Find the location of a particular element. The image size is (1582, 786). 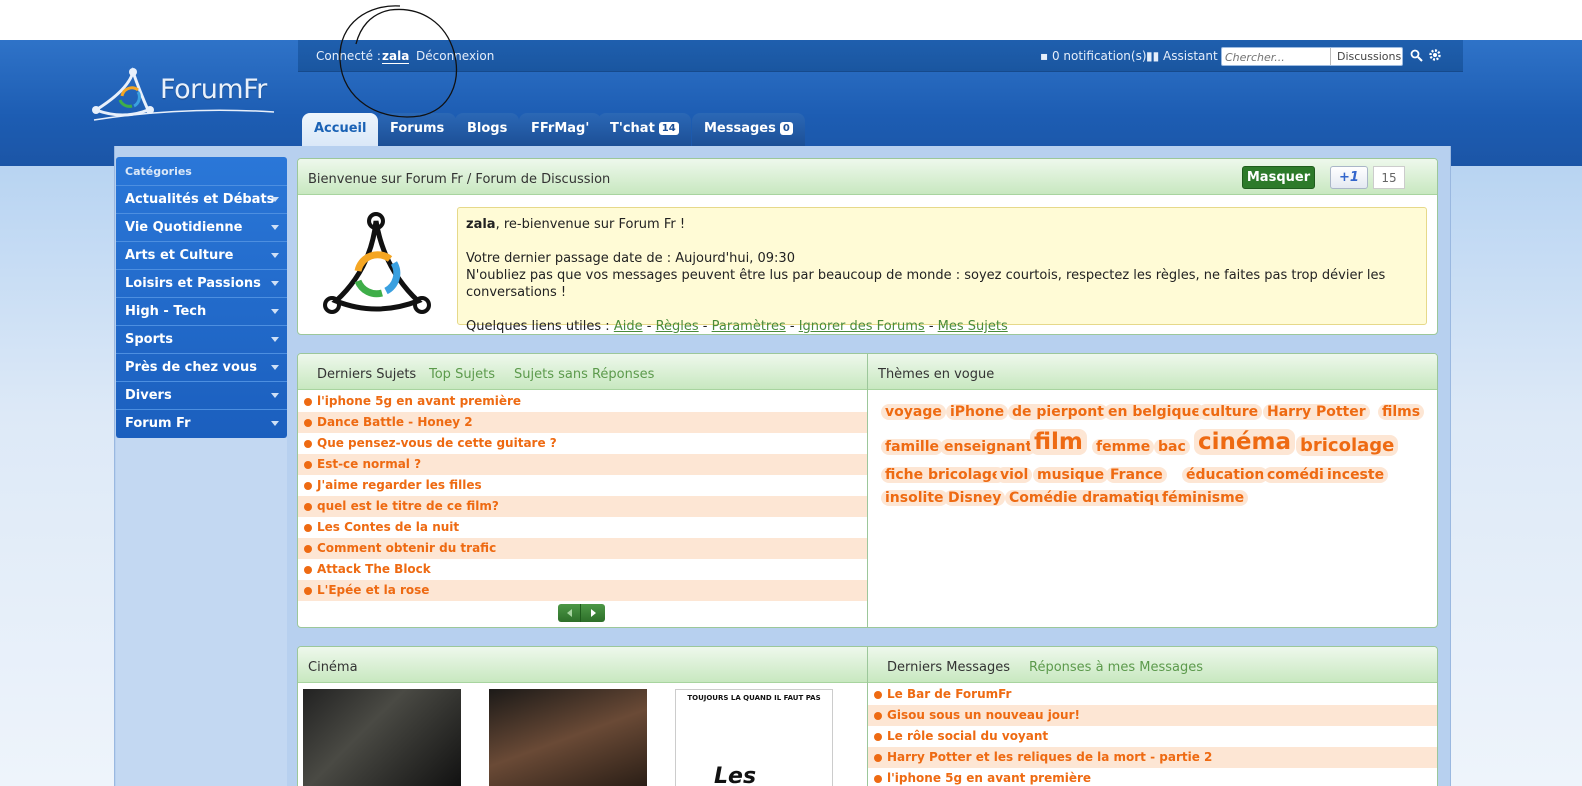

connected-label: Connecté : is located at coordinates (348, 56).